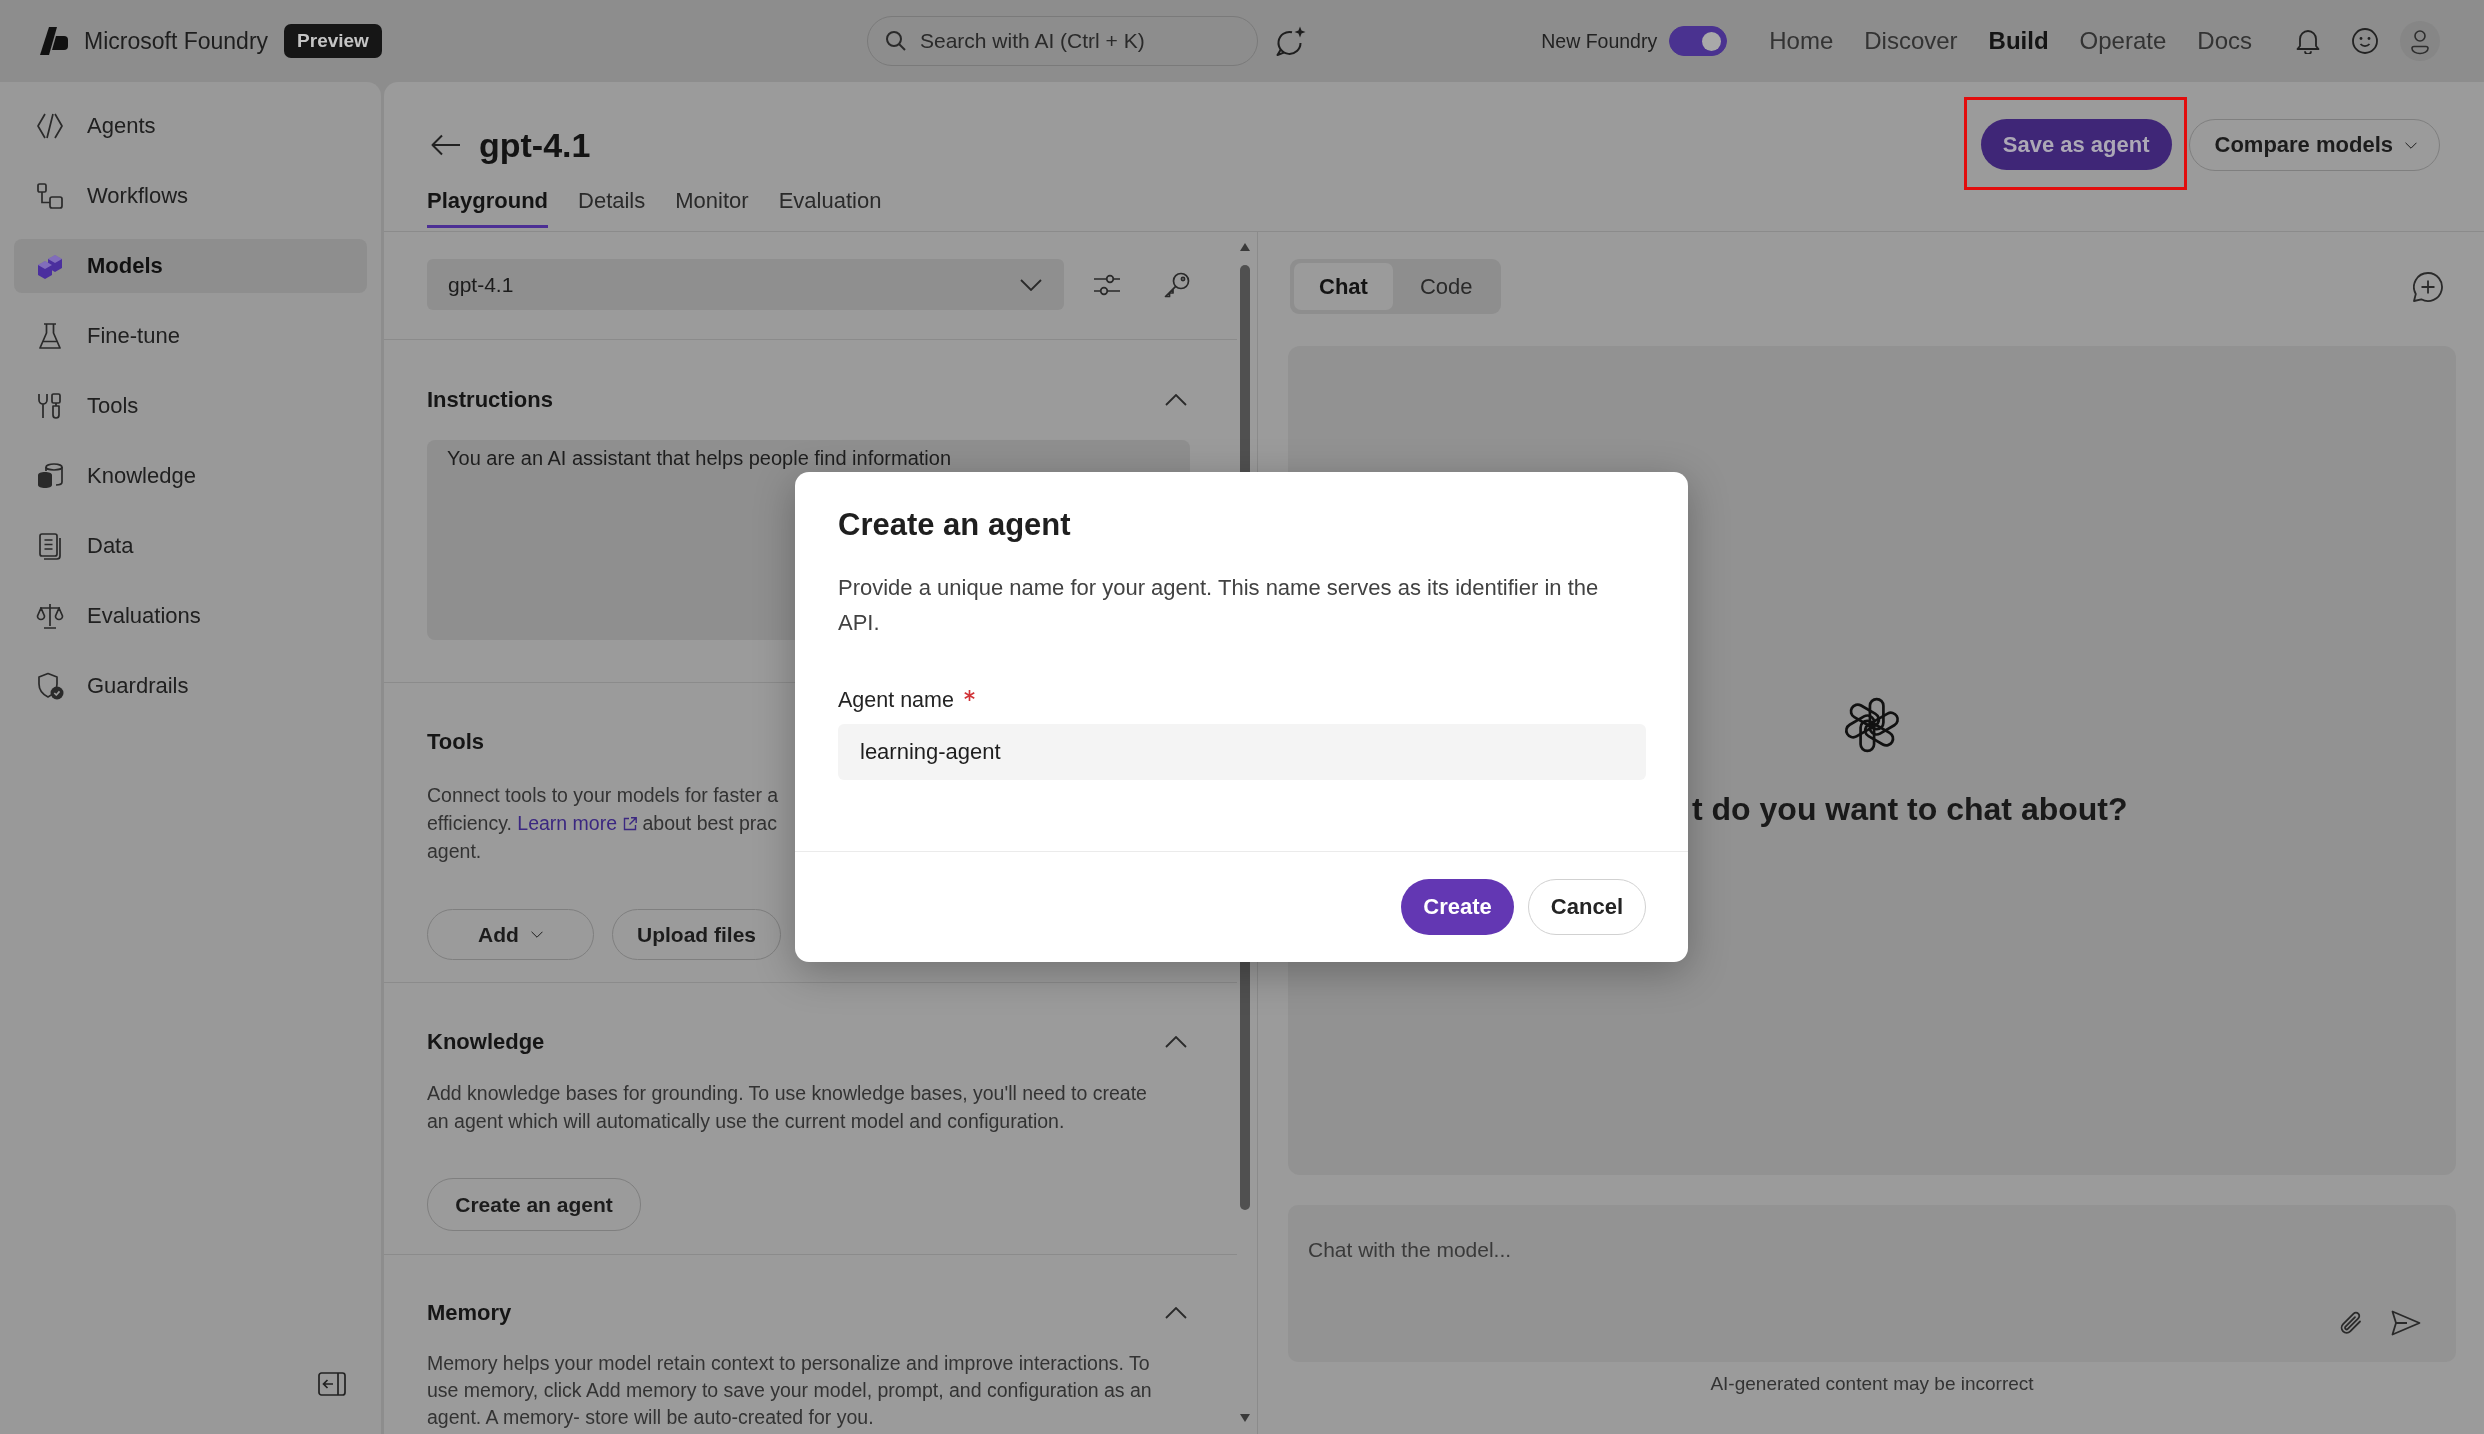 The height and width of the screenshot is (1434, 2484). What do you see at coordinates (333, 41) in the screenshot?
I see `preview-badge: Preview` at bounding box center [333, 41].